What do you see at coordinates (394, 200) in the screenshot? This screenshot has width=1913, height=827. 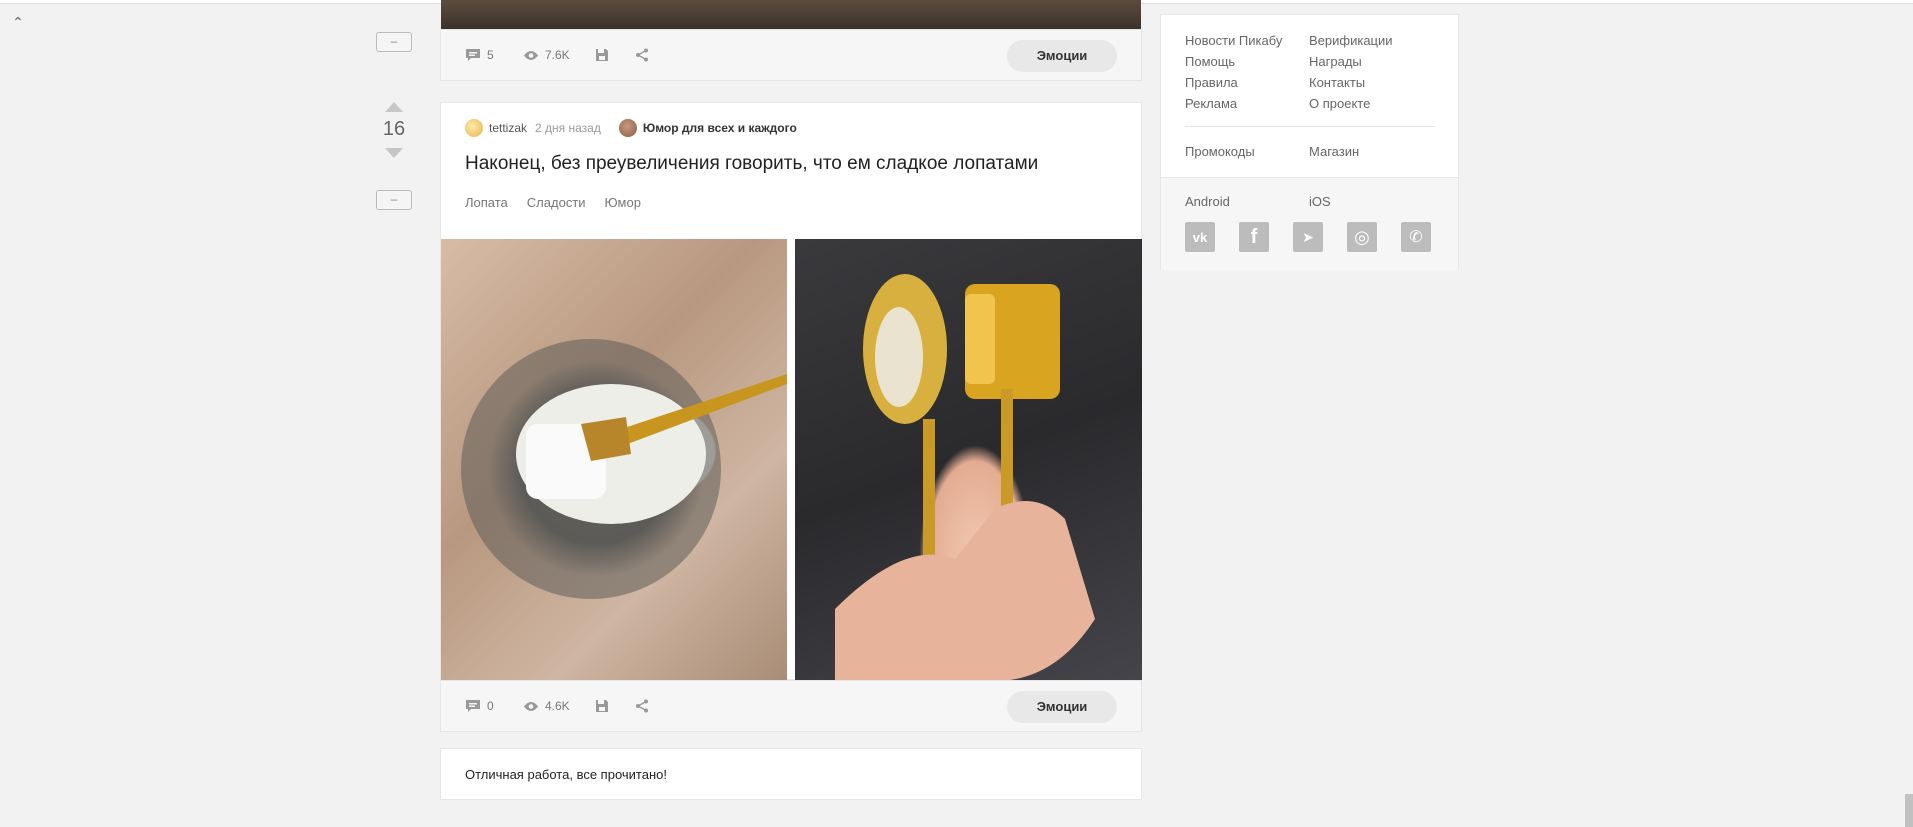 I see `collapse-story-button: –` at bounding box center [394, 200].